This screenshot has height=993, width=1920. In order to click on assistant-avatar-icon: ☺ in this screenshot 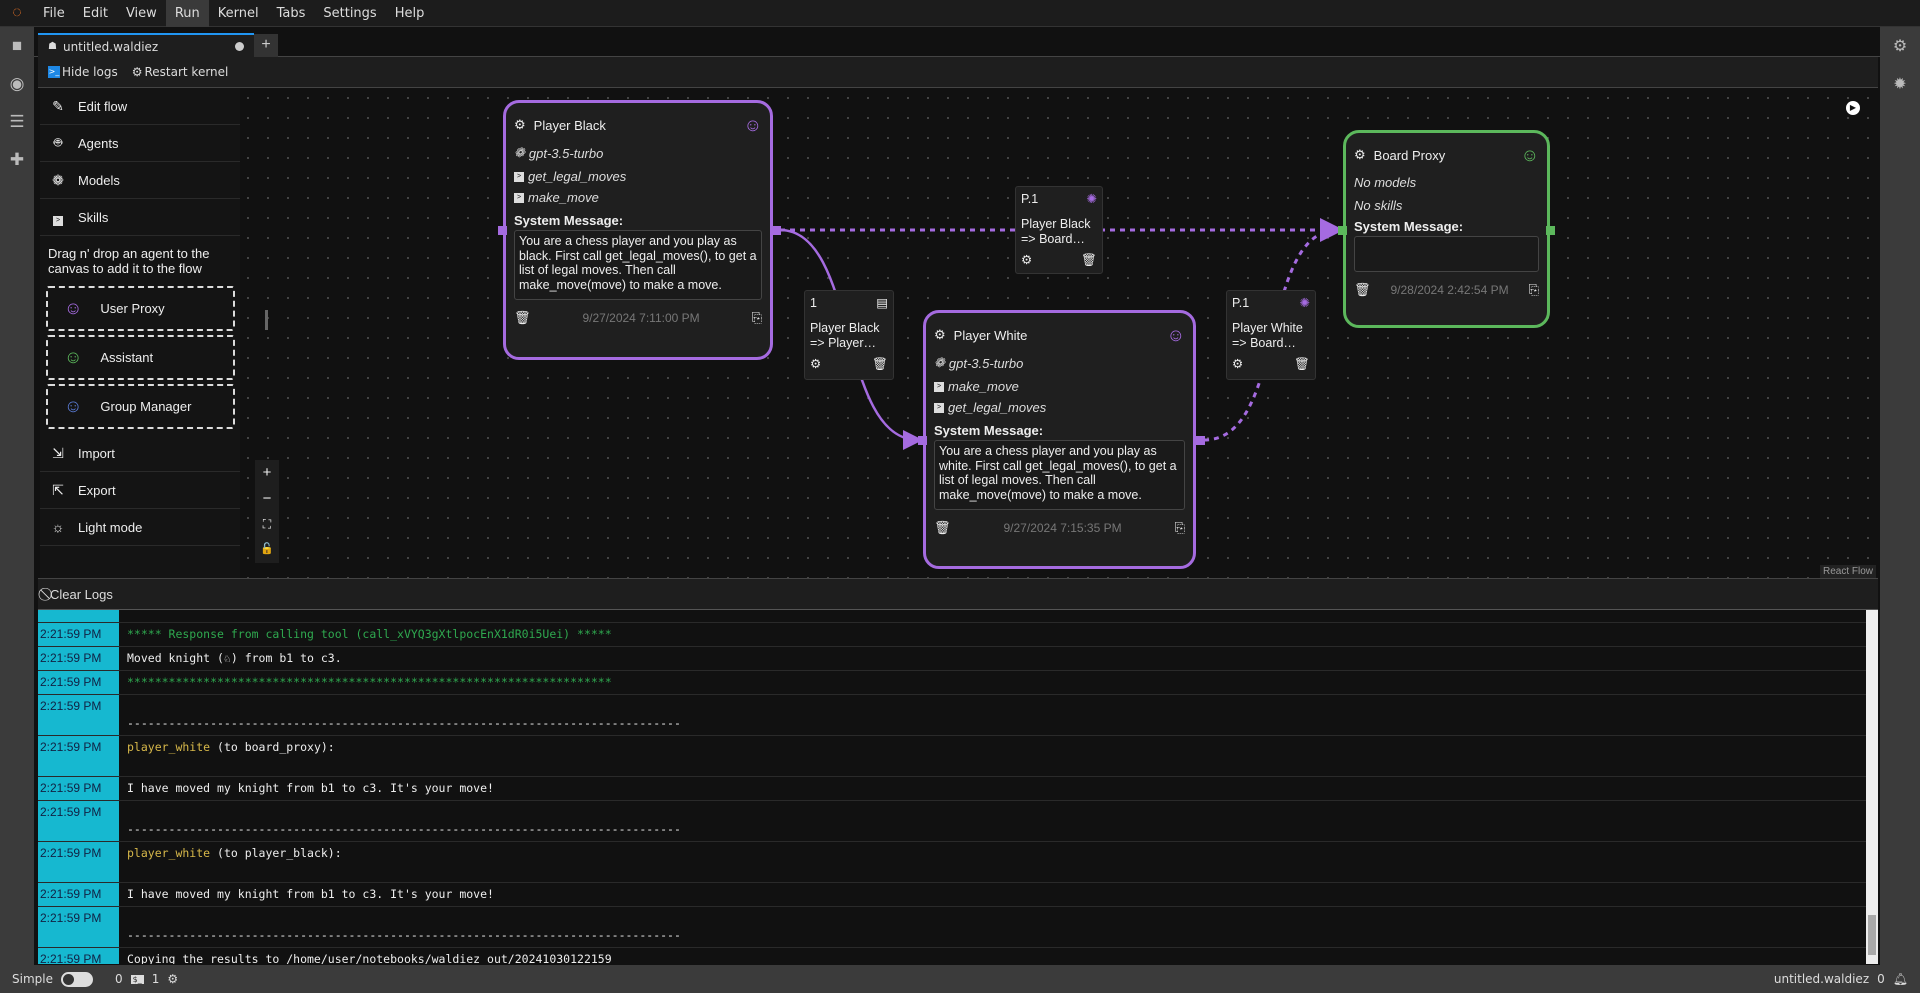, I will do `click(1175, 334)`.